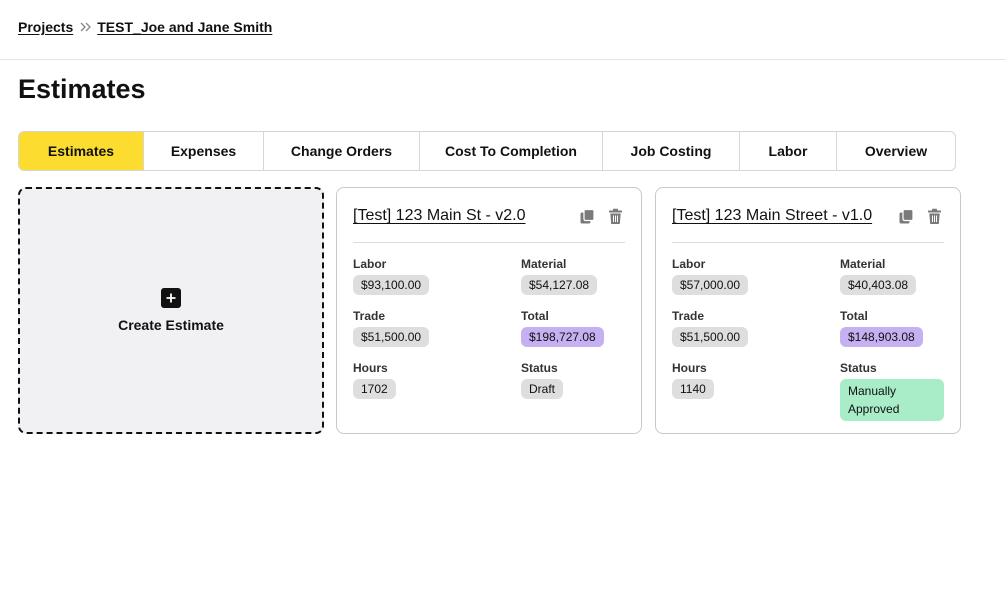  I want to click on total-value: $198,727.08, so click(562, 337).